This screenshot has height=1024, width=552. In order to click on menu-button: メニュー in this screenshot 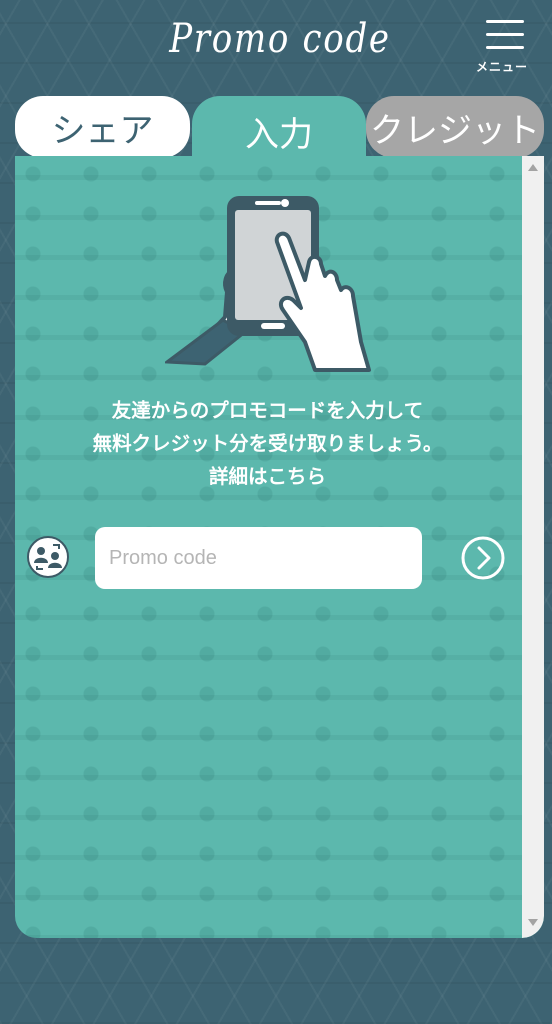, I will do `click(502, 43)`.